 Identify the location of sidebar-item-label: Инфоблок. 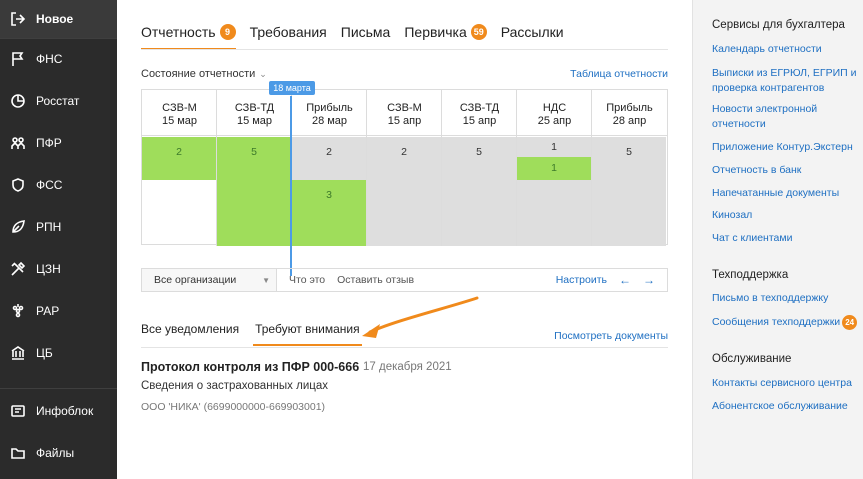
(65, 411).